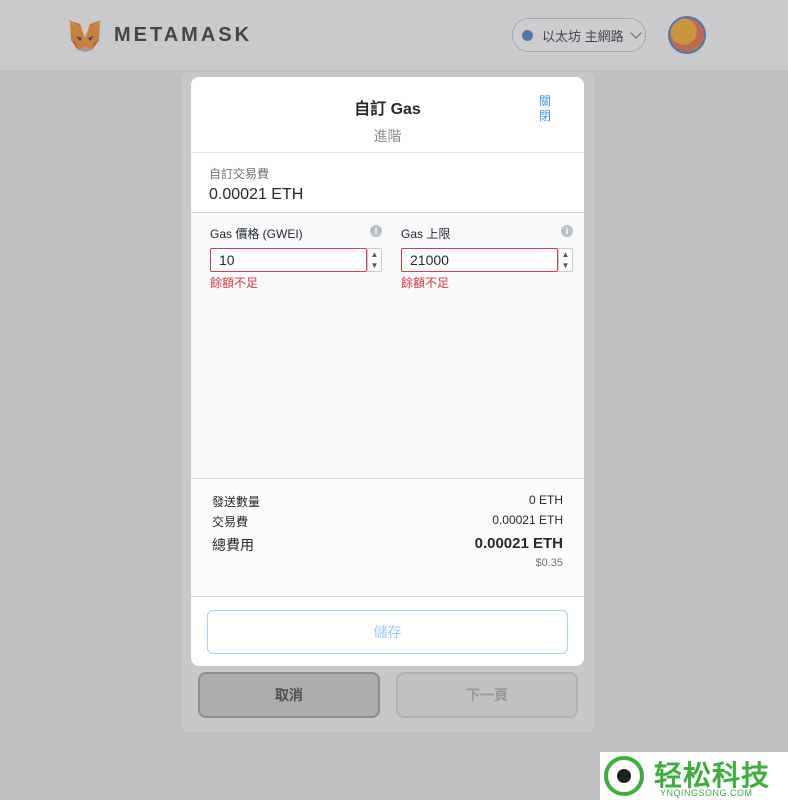 The height and width of the screenshot is (800, 788). I want to click on custom-fee-section: 自訂交易費 0.00021 ETH, so click(387, 183).